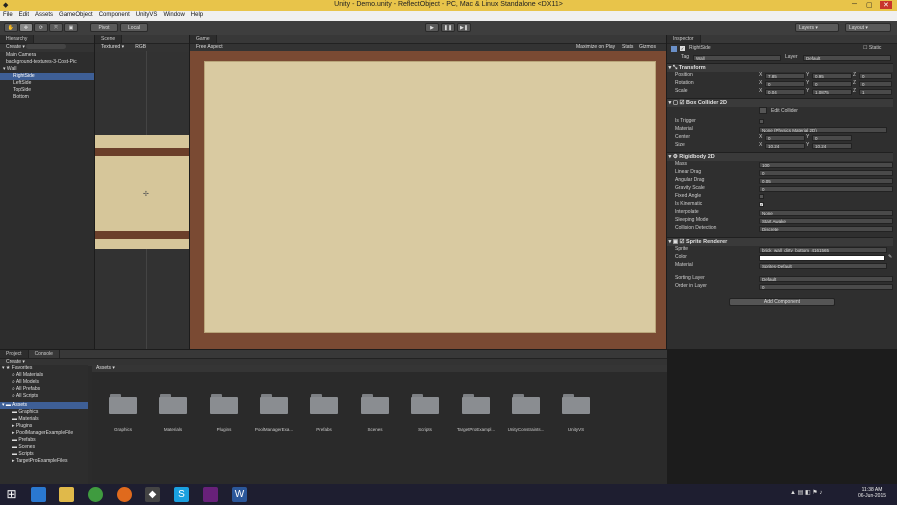 The height and width of the screenshot is (505, 897). I want to click on tree-graphics: ▬ Graphics, so click(44, 412).